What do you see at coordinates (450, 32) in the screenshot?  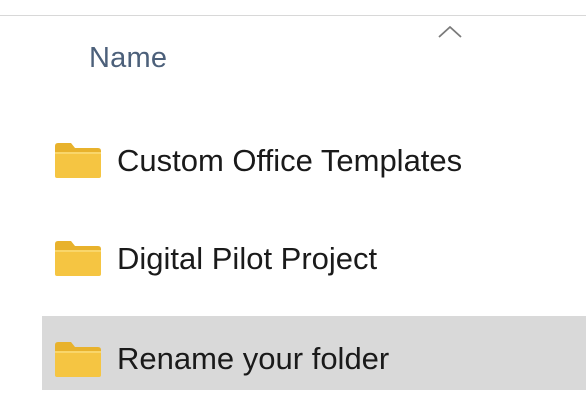 I see `chevron-up-icon` at bounding box center [450, 32].